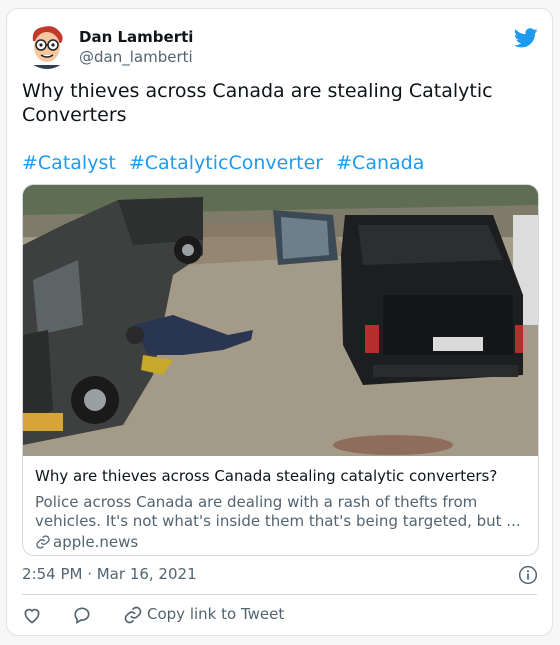 This screenshot has width=560, height=645. I want to click on hashtag-catalytic-converter: #CatalyticConverter, so click(226, 163).